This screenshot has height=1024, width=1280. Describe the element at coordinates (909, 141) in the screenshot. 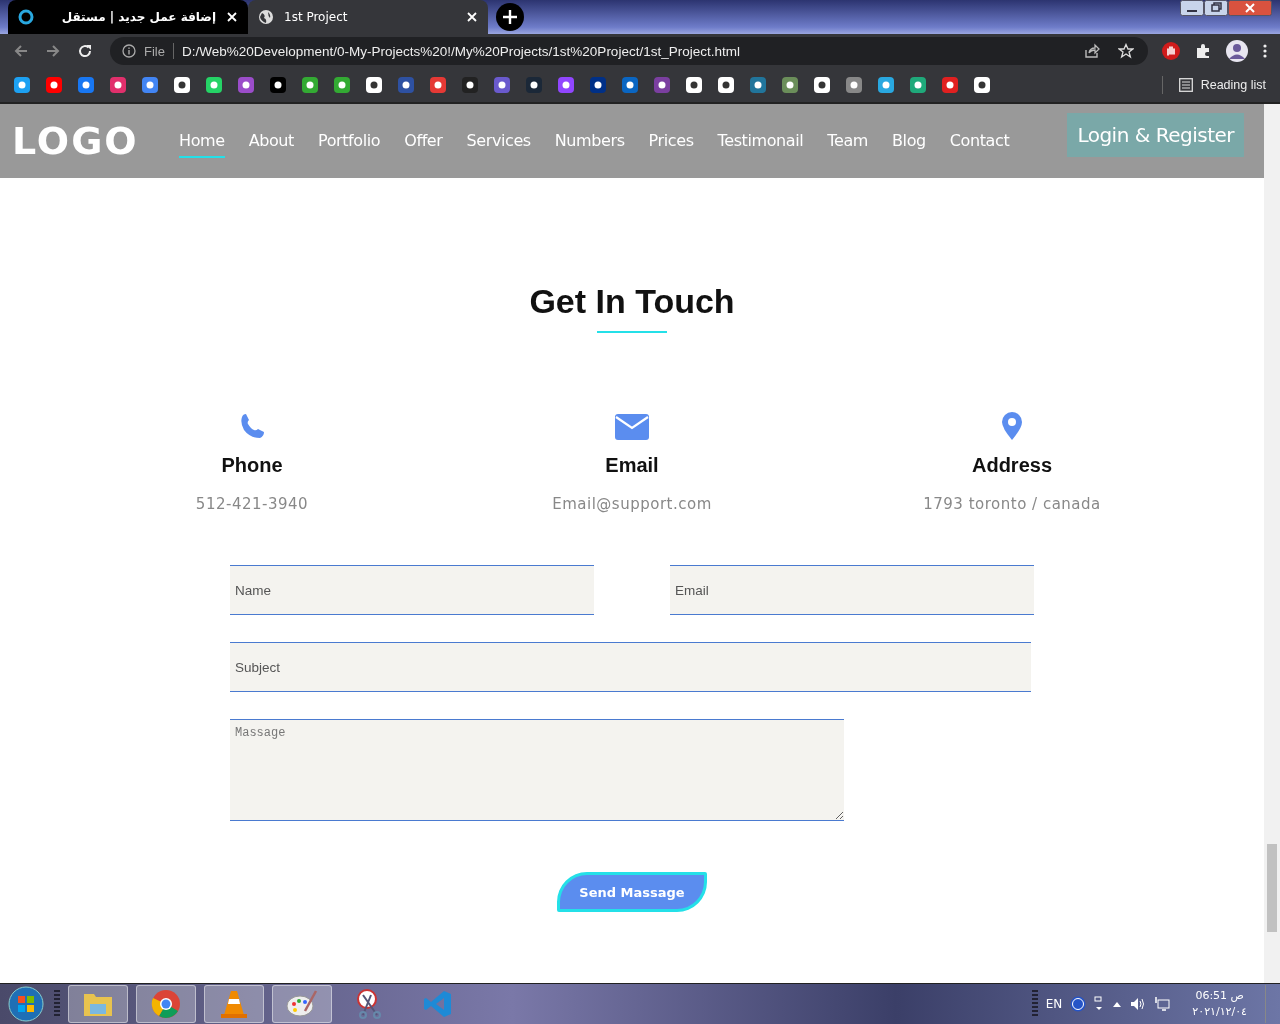

I see `nav-link: Blog` at that location.